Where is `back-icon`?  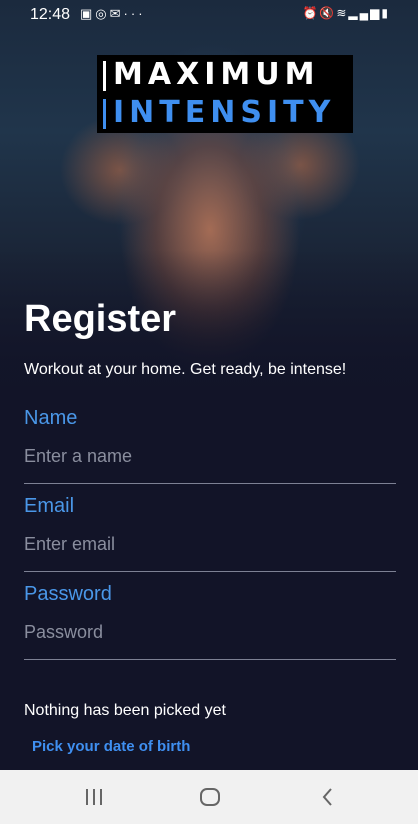
back-icon is located at coordinates (327, 797).